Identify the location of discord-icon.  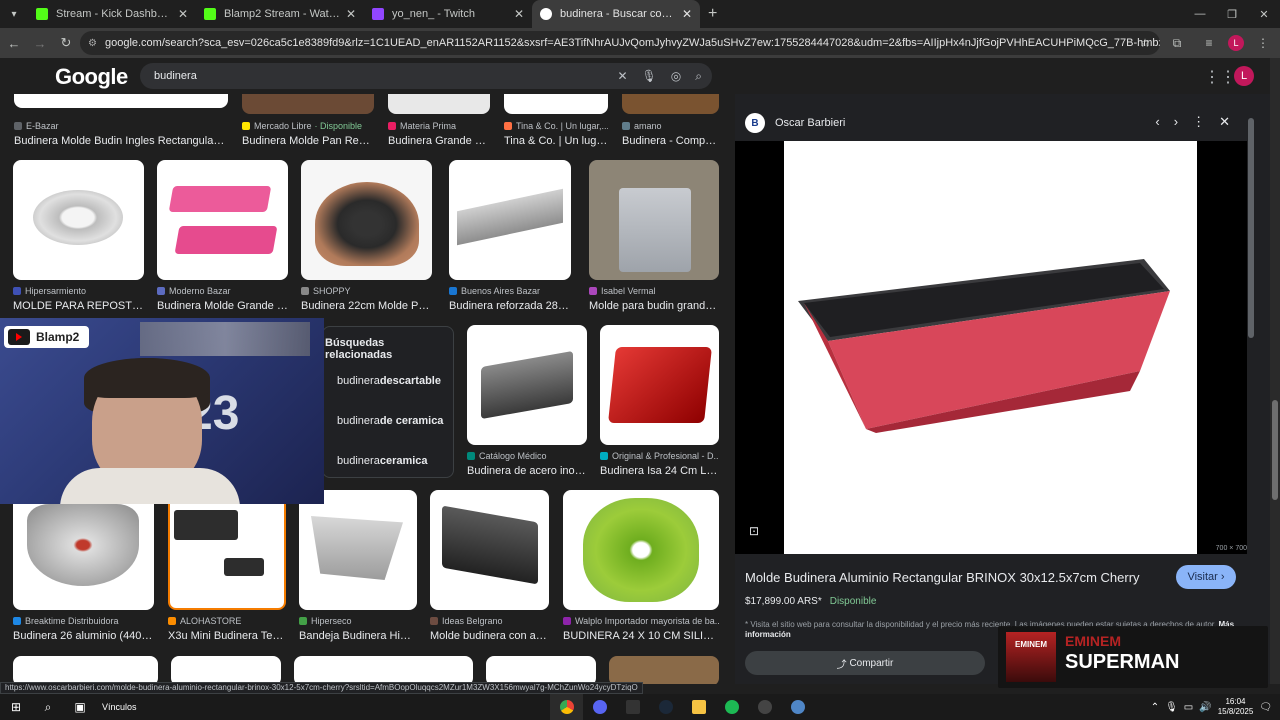
(599, 707).